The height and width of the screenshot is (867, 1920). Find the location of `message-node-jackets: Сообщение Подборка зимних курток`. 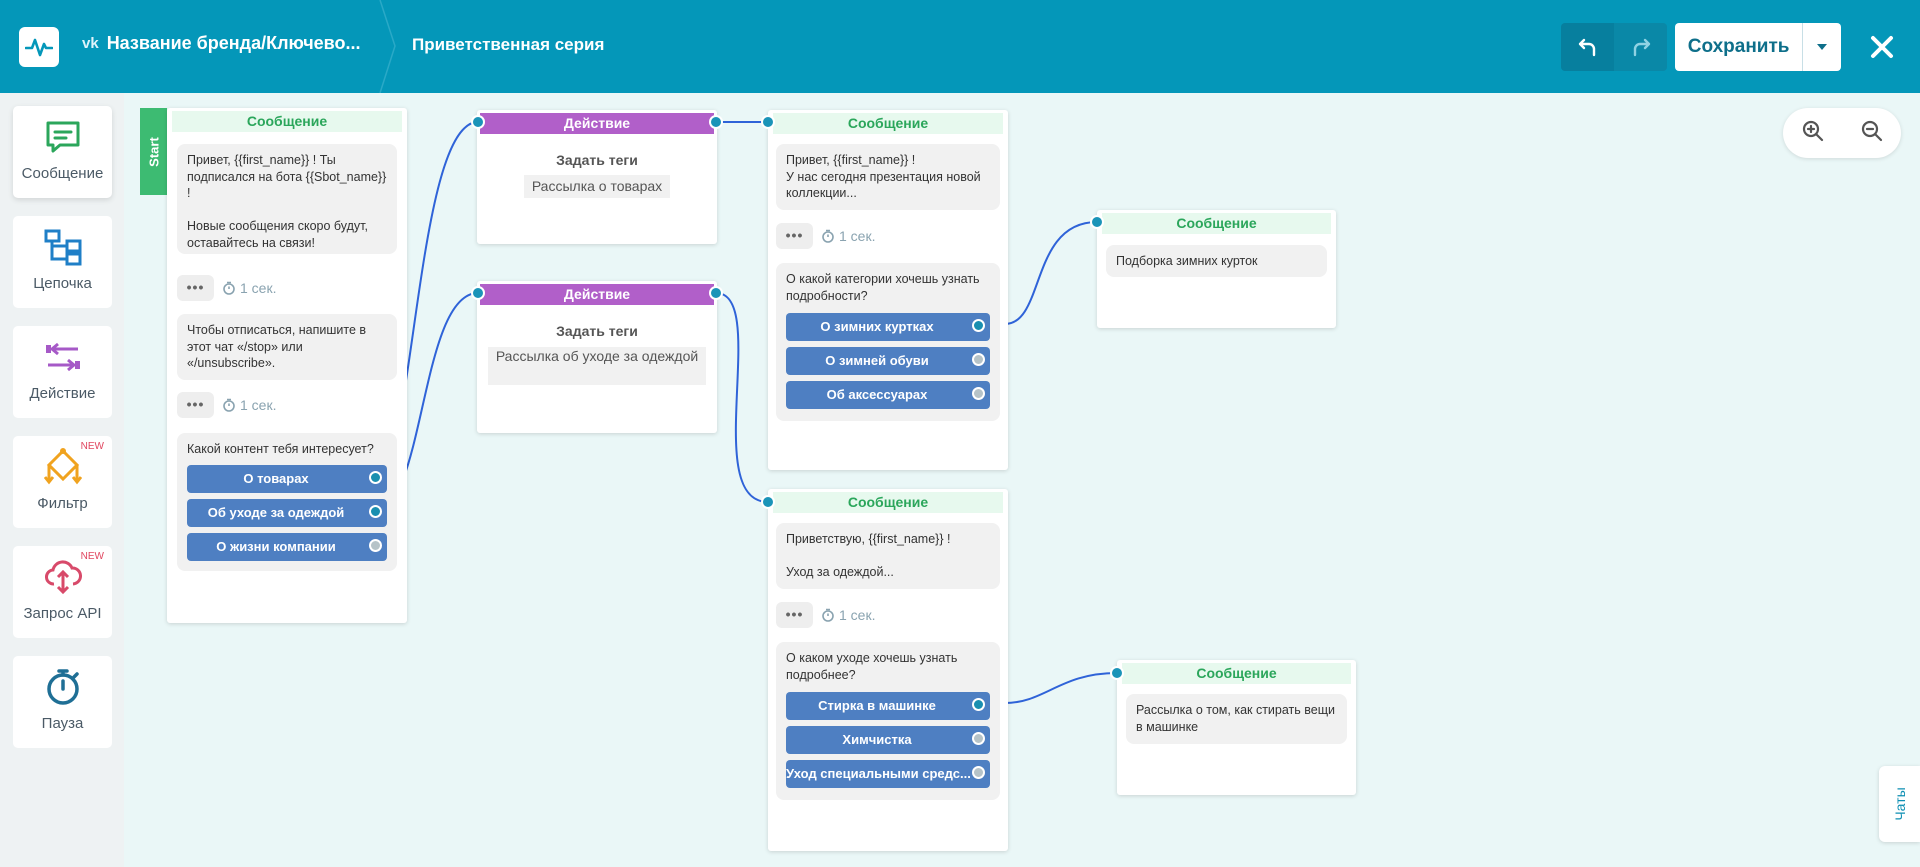

message-node-jackets: Сообщение Подборка зимних курток is located at coordinates (1216, 269).